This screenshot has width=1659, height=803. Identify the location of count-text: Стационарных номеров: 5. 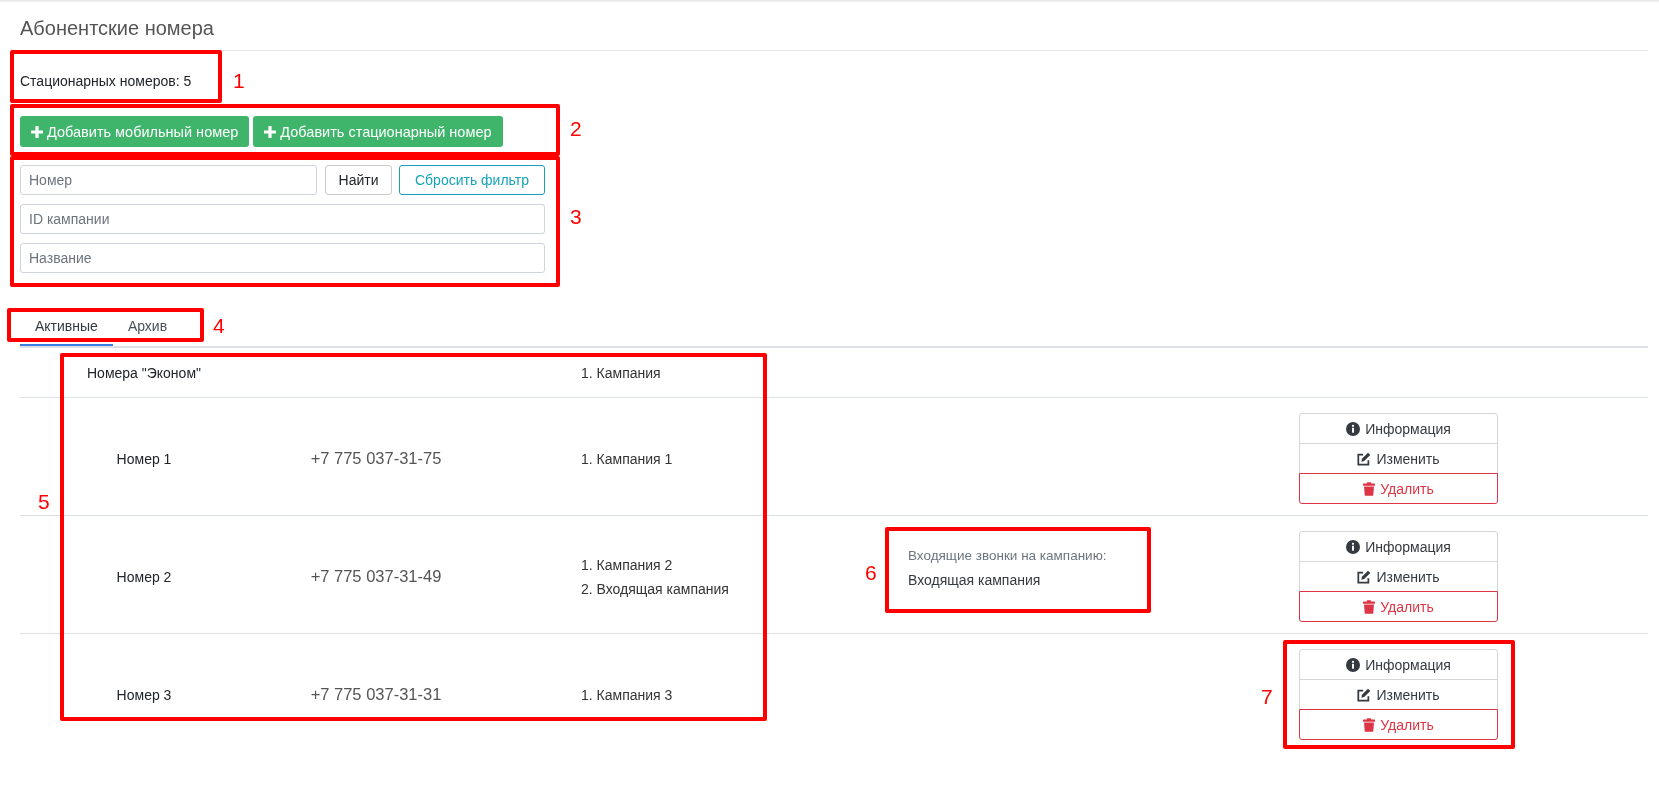
(106, 81).